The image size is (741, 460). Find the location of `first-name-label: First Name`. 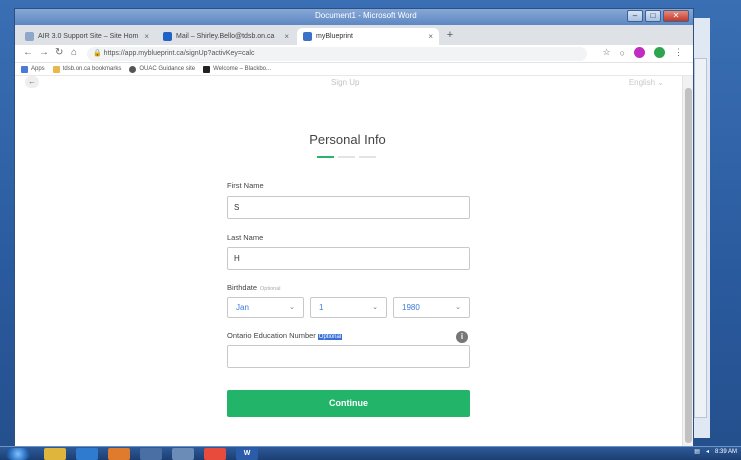

first-name-label: First Name is located at coordinates (245, 185).